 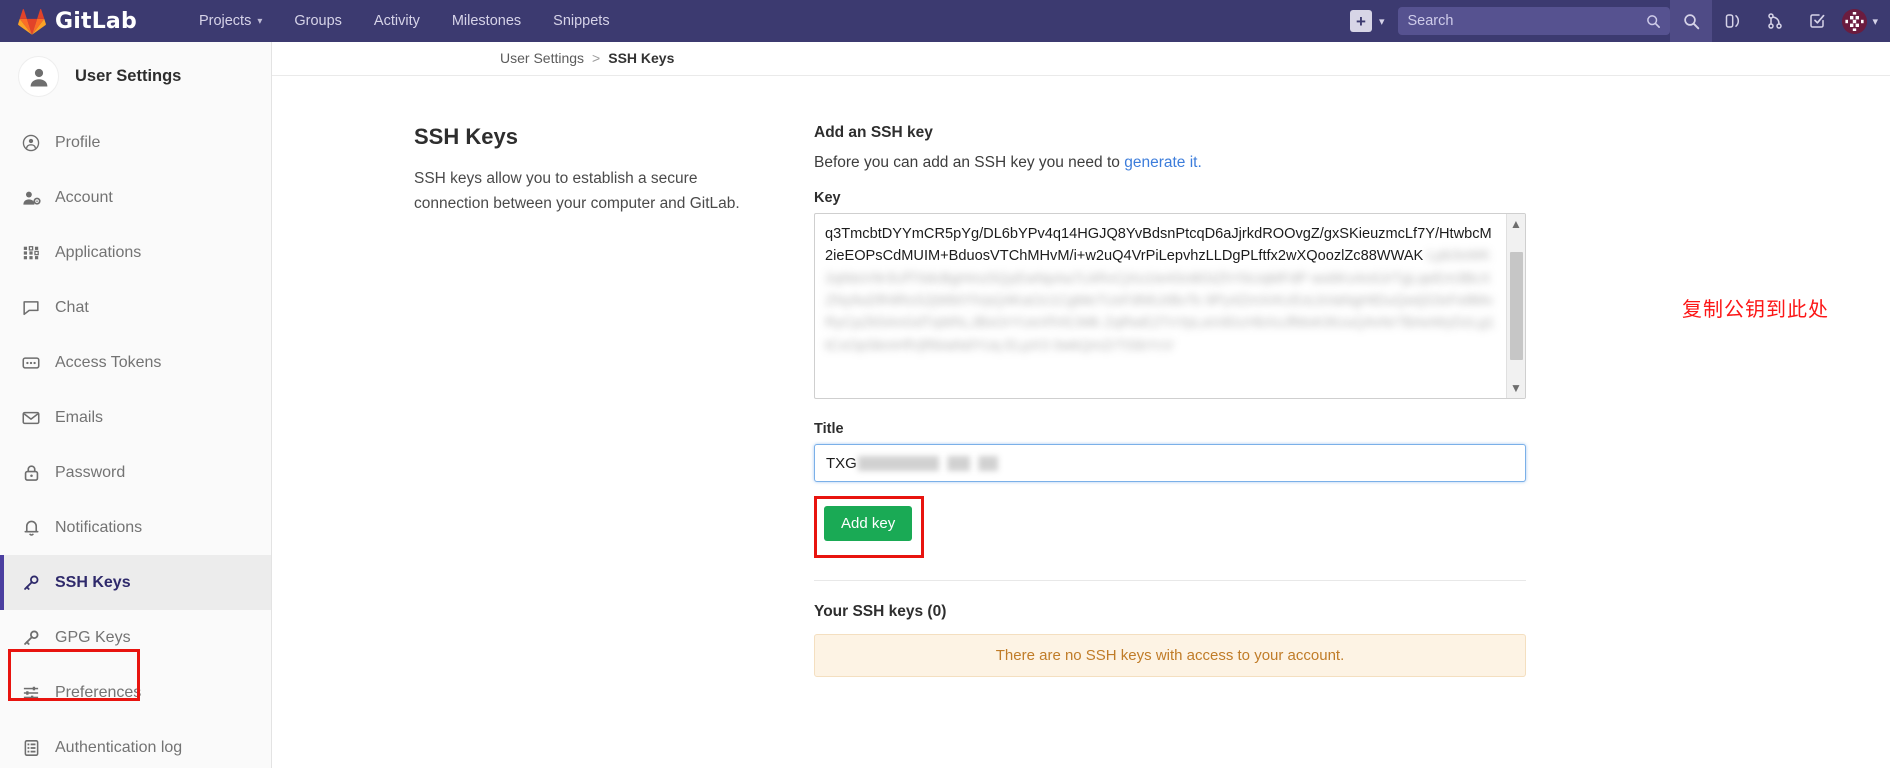 I want to click on nav-link-activity-label: Activity, so click(x=396, y=21).